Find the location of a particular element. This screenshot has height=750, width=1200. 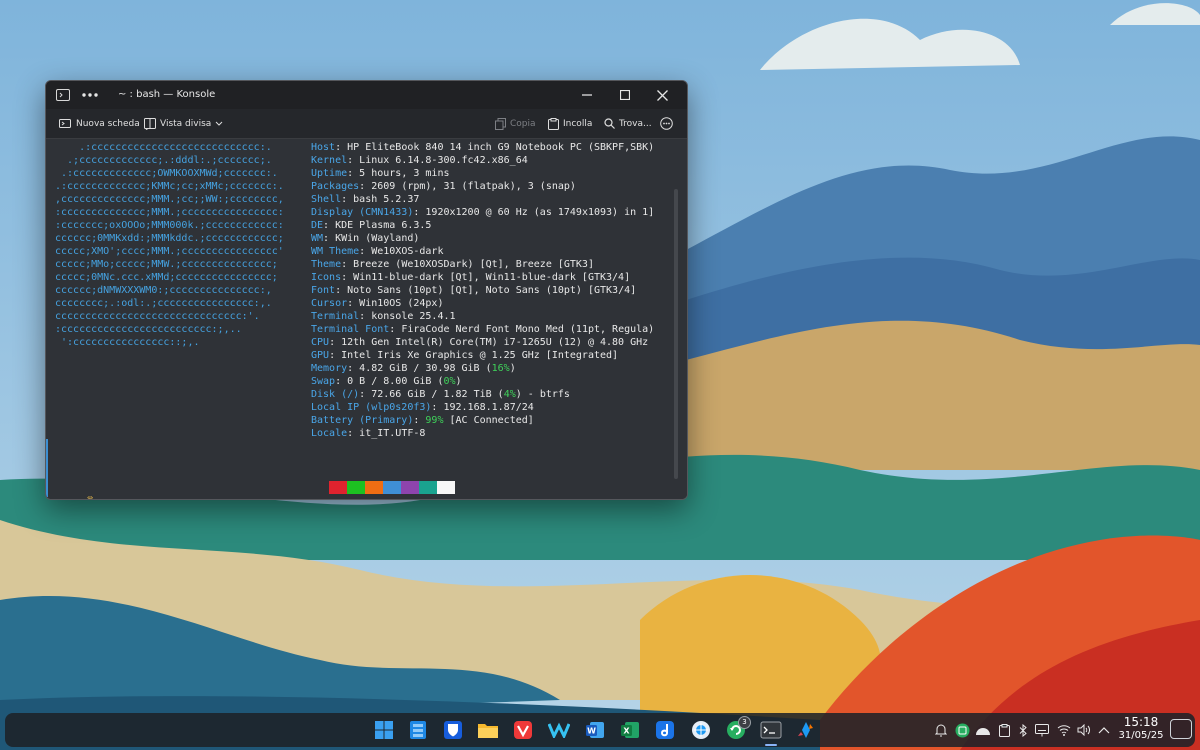

maximize-button is located at coordinates (625, 95).